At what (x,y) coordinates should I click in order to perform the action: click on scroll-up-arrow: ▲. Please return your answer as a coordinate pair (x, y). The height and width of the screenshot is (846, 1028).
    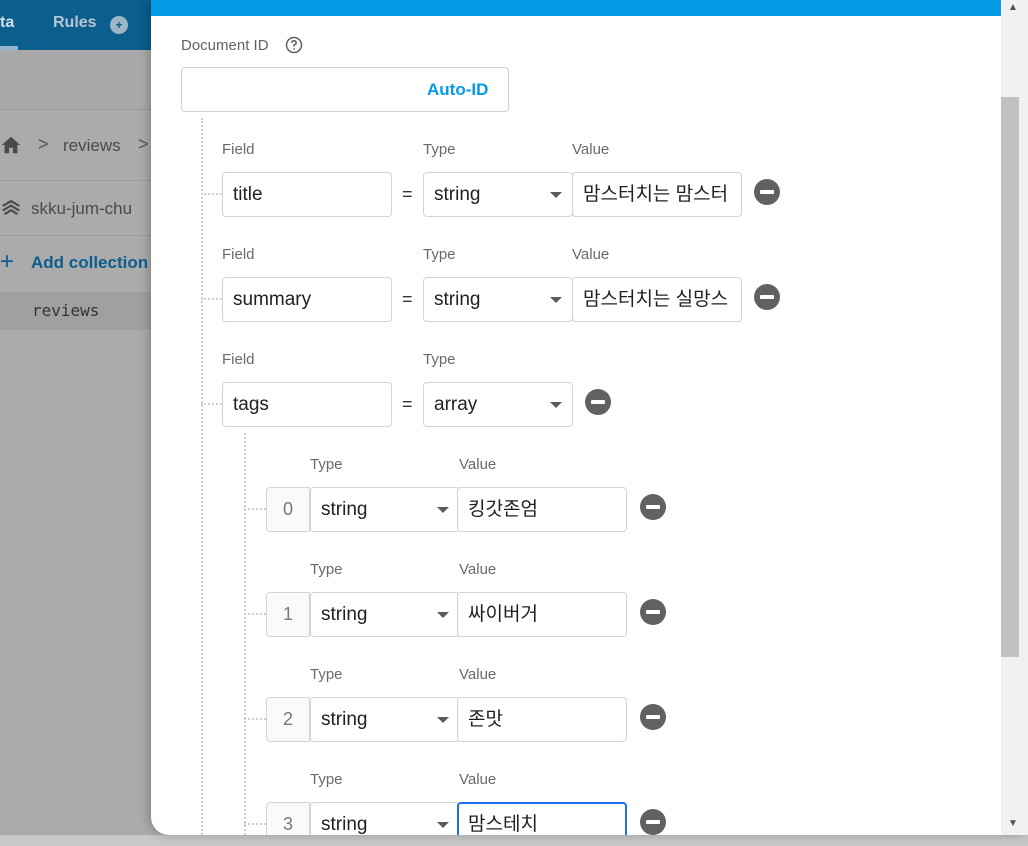
    Looking at the image, I should click on (1013, 7).